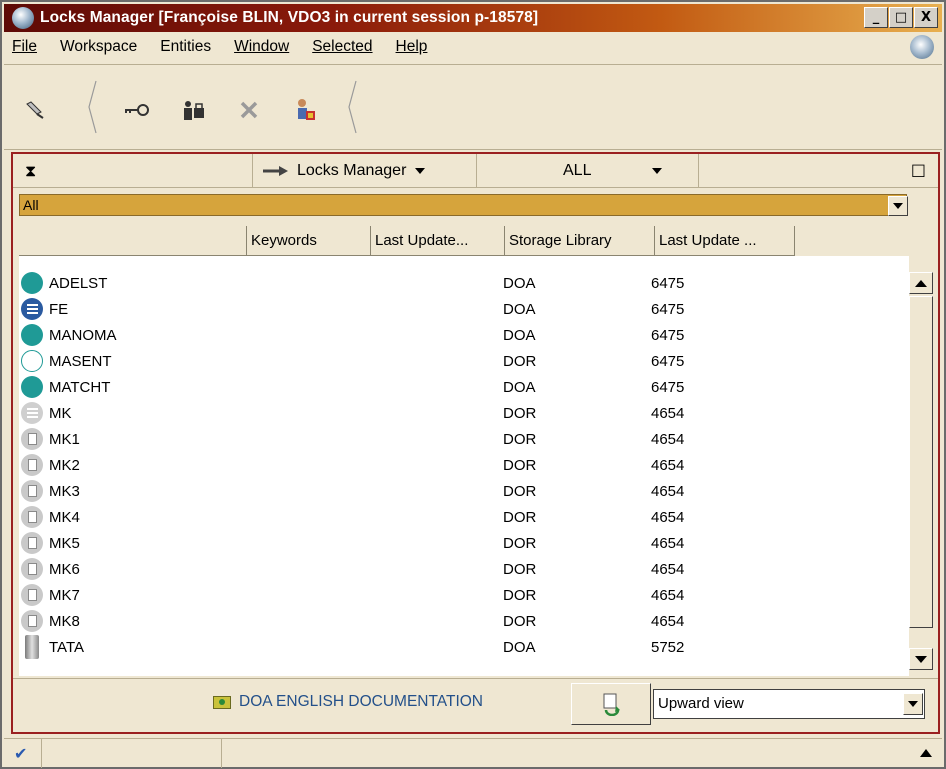  I want to click on list-item: MK DOR 4654, so click(464, 413).